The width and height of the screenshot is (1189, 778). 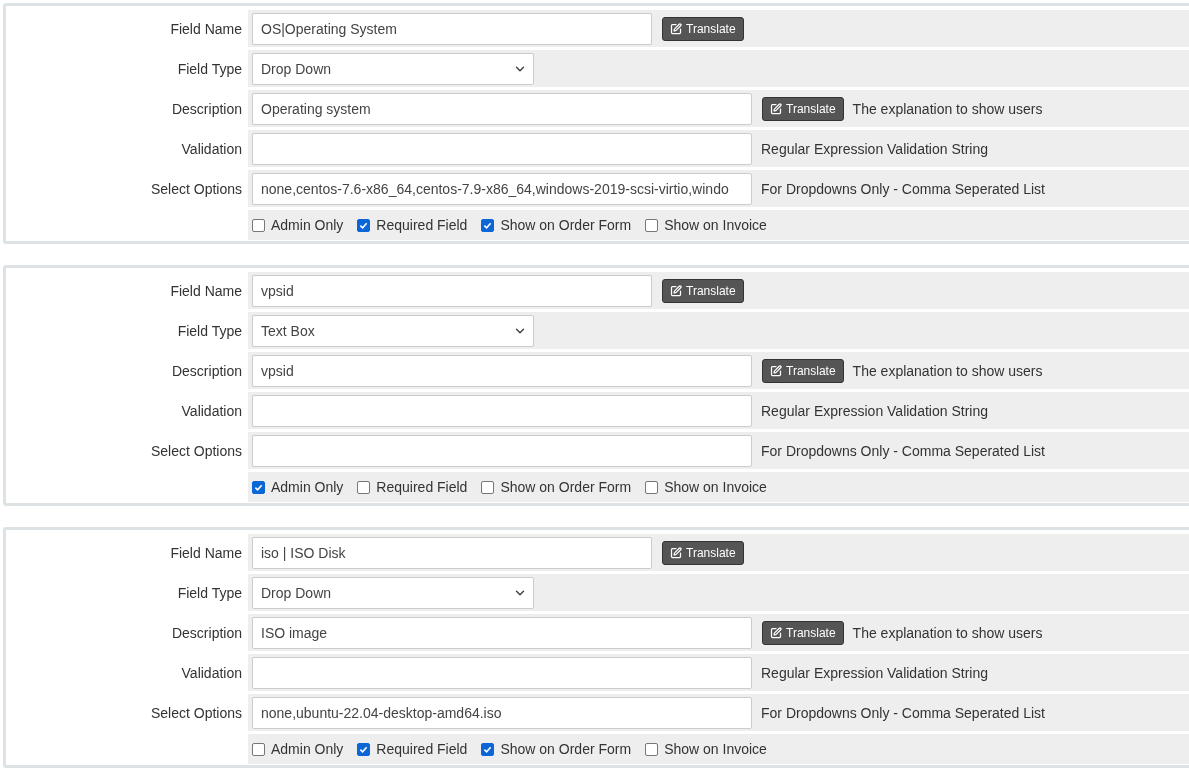 I want to click on input-field: ISO image, so click(x=502, y=632).